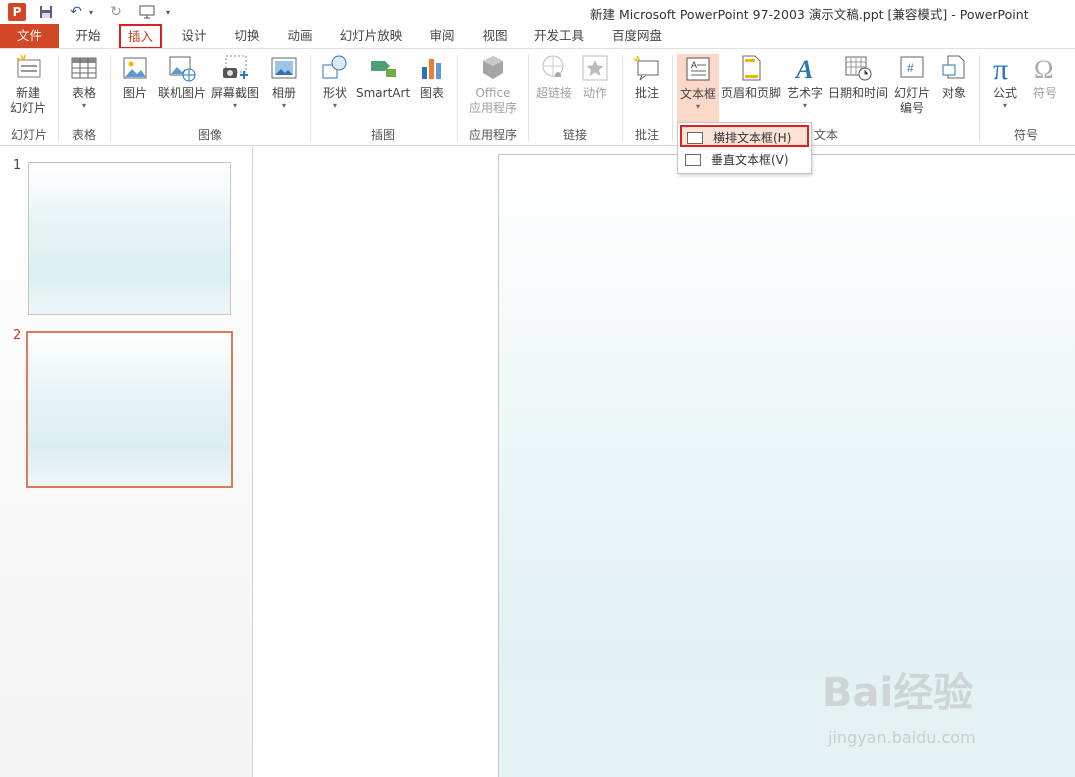  I want to click on group-label-slides: 幻灯片, so click(28, 135).